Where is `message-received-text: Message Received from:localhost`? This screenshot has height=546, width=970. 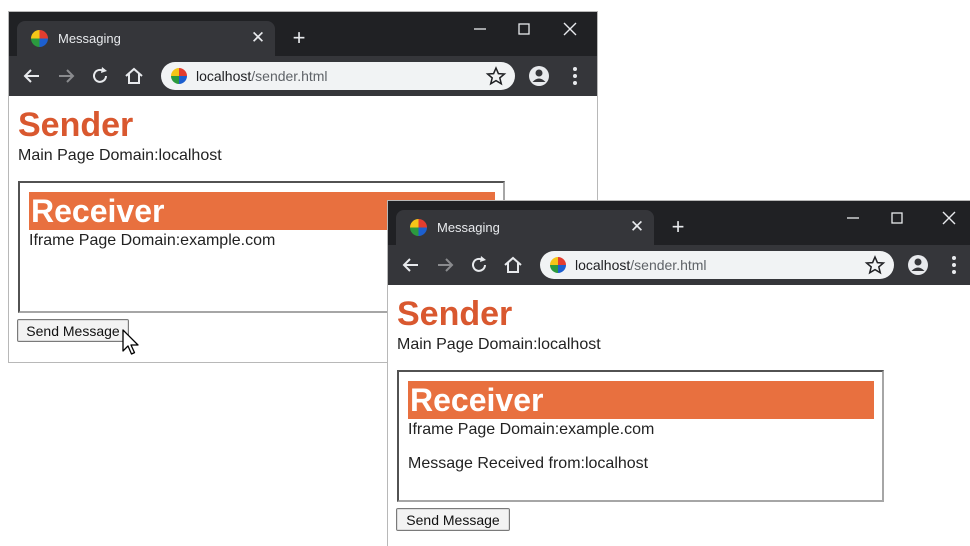
message-received-text: Message Received from:localhost is located at coordinates (528, 463).